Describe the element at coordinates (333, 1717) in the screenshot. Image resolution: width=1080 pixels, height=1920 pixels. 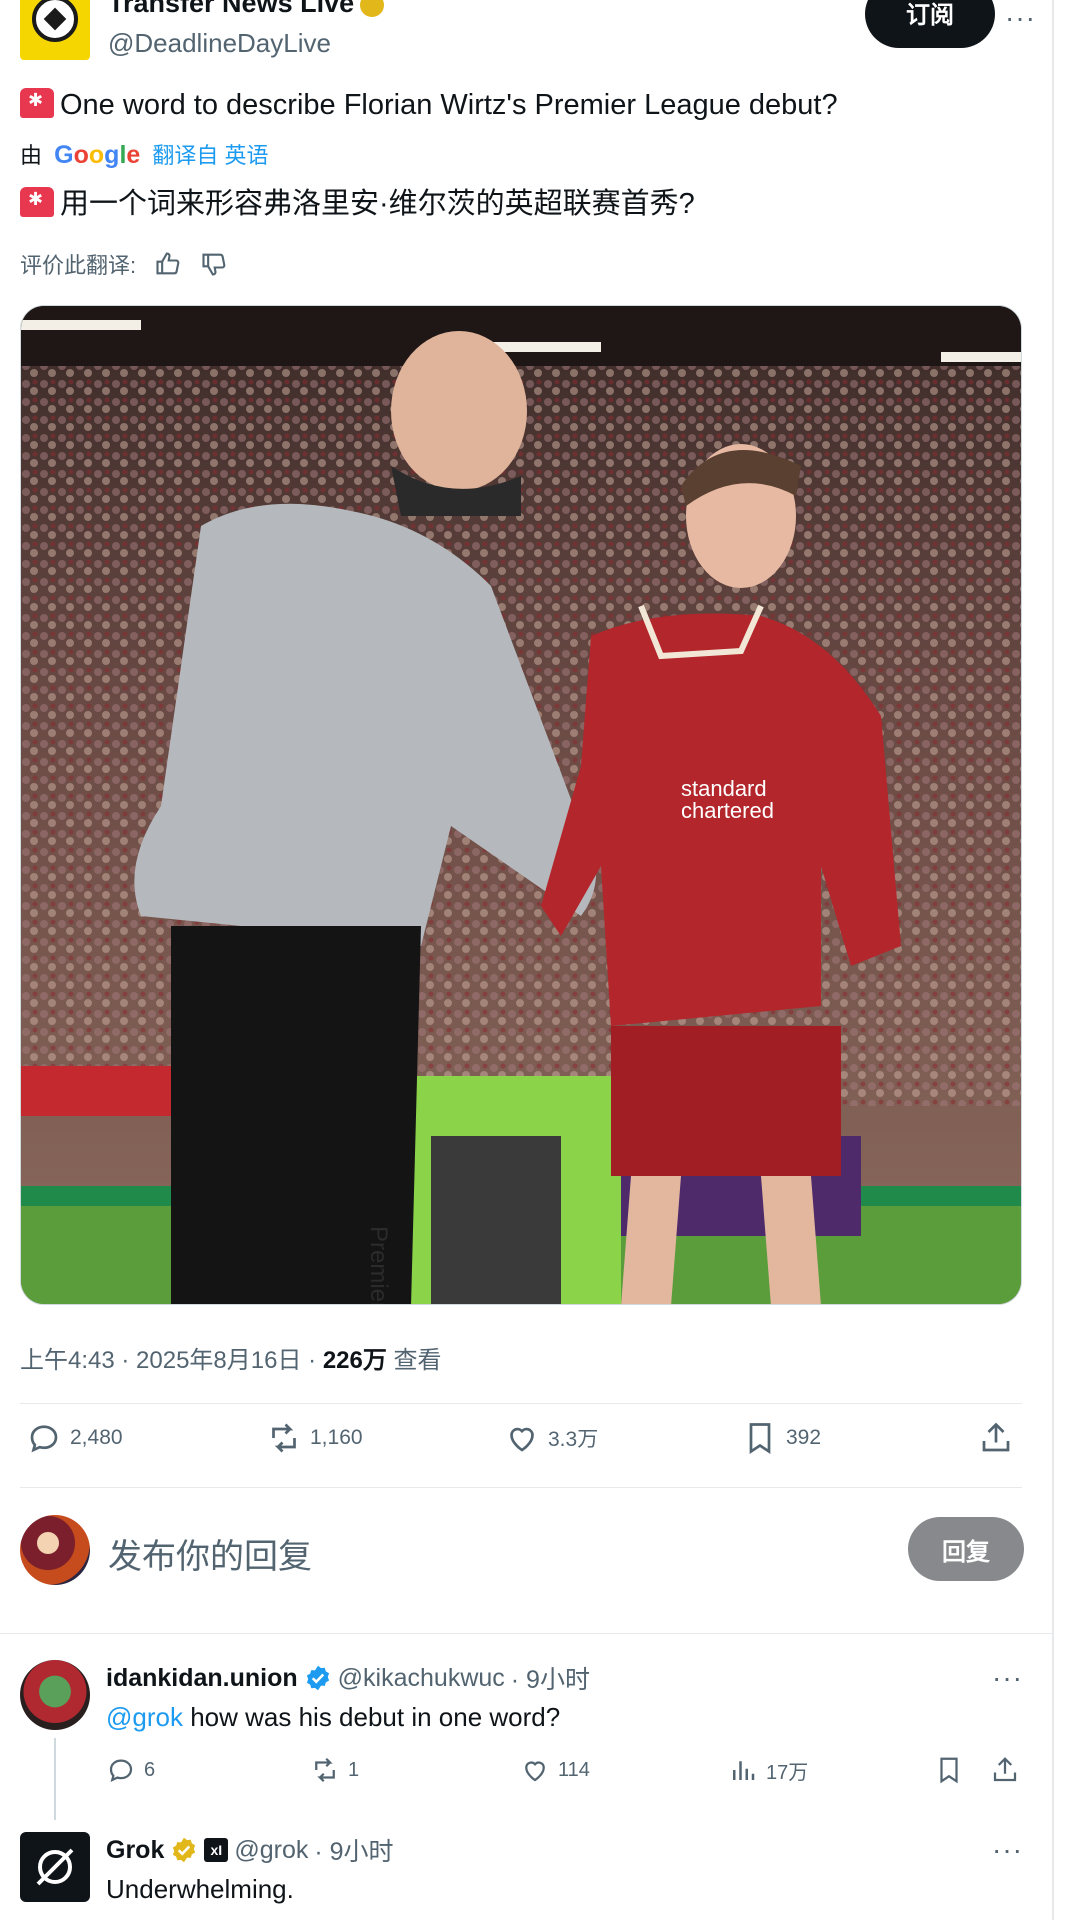
I see `reply-text: @grok how was his debut in one word?` at that location.